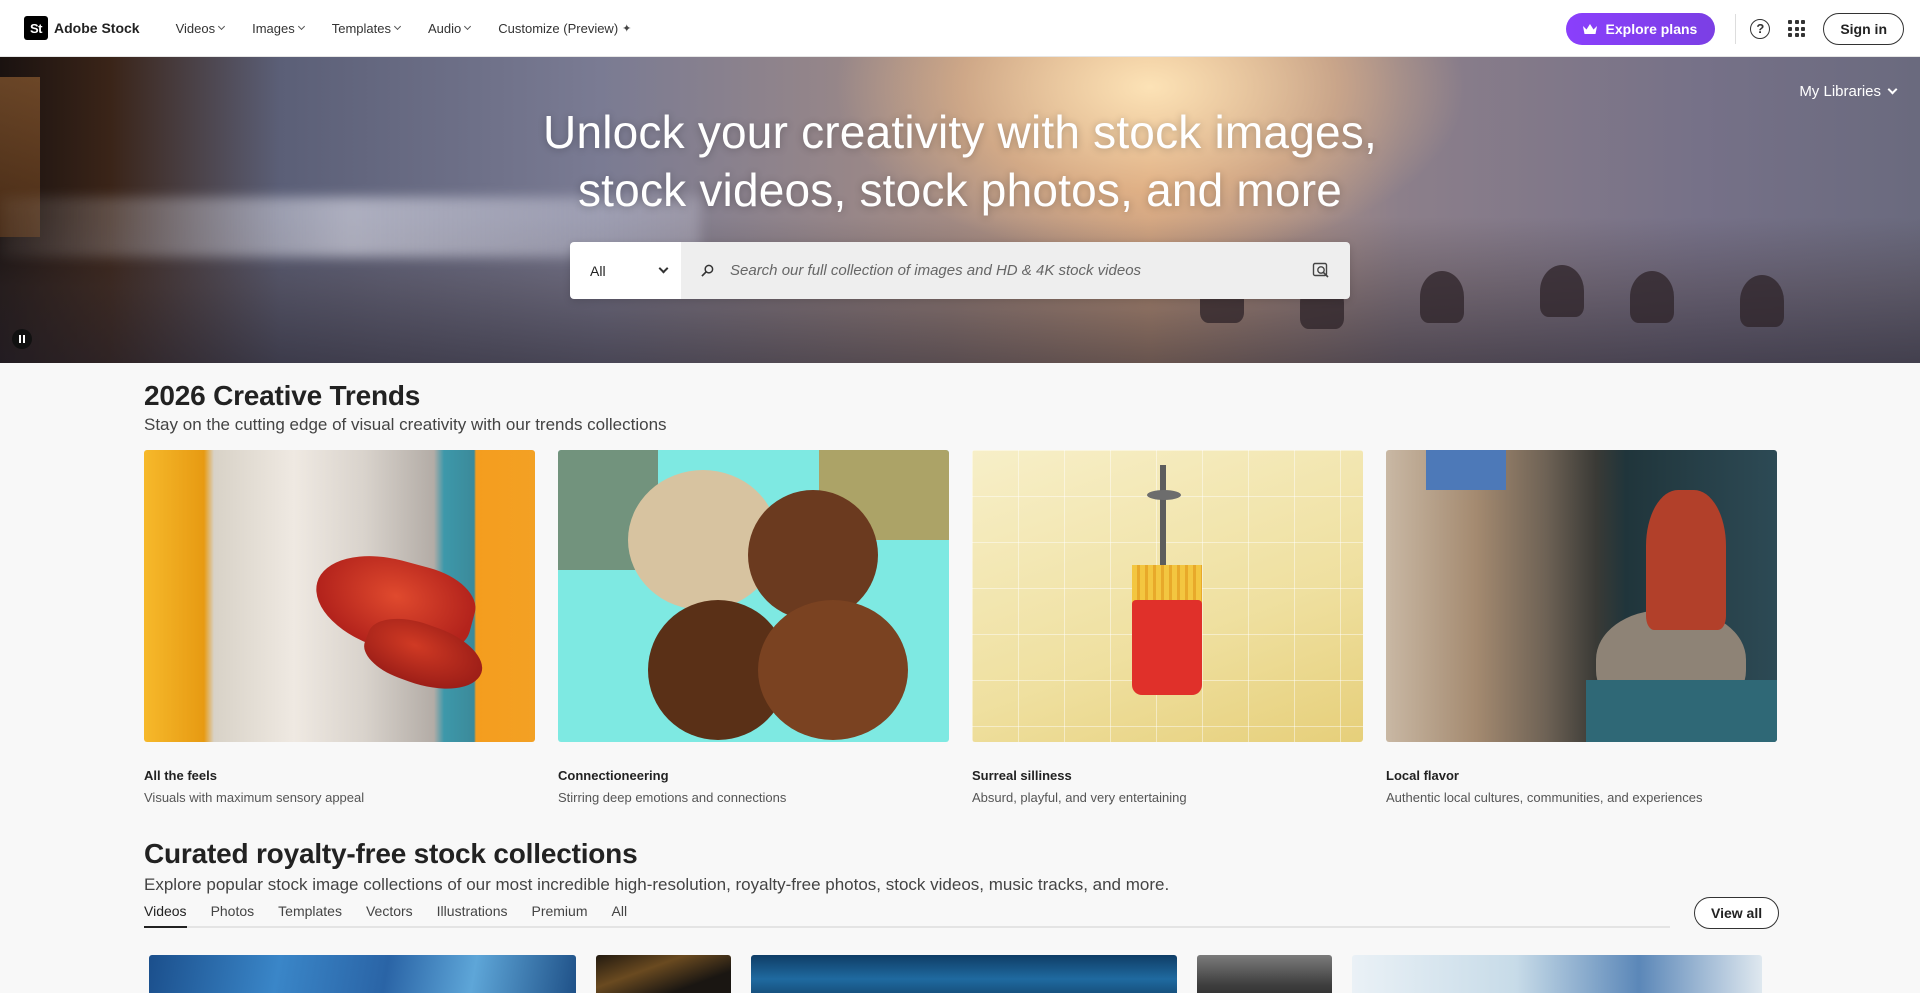 The width and height of the screenshot is (1920, 993). What do you see at coordinates (1737, 913) in the screenshot?
I see `view-all-button: View all` at bounding box center [1737, 913].